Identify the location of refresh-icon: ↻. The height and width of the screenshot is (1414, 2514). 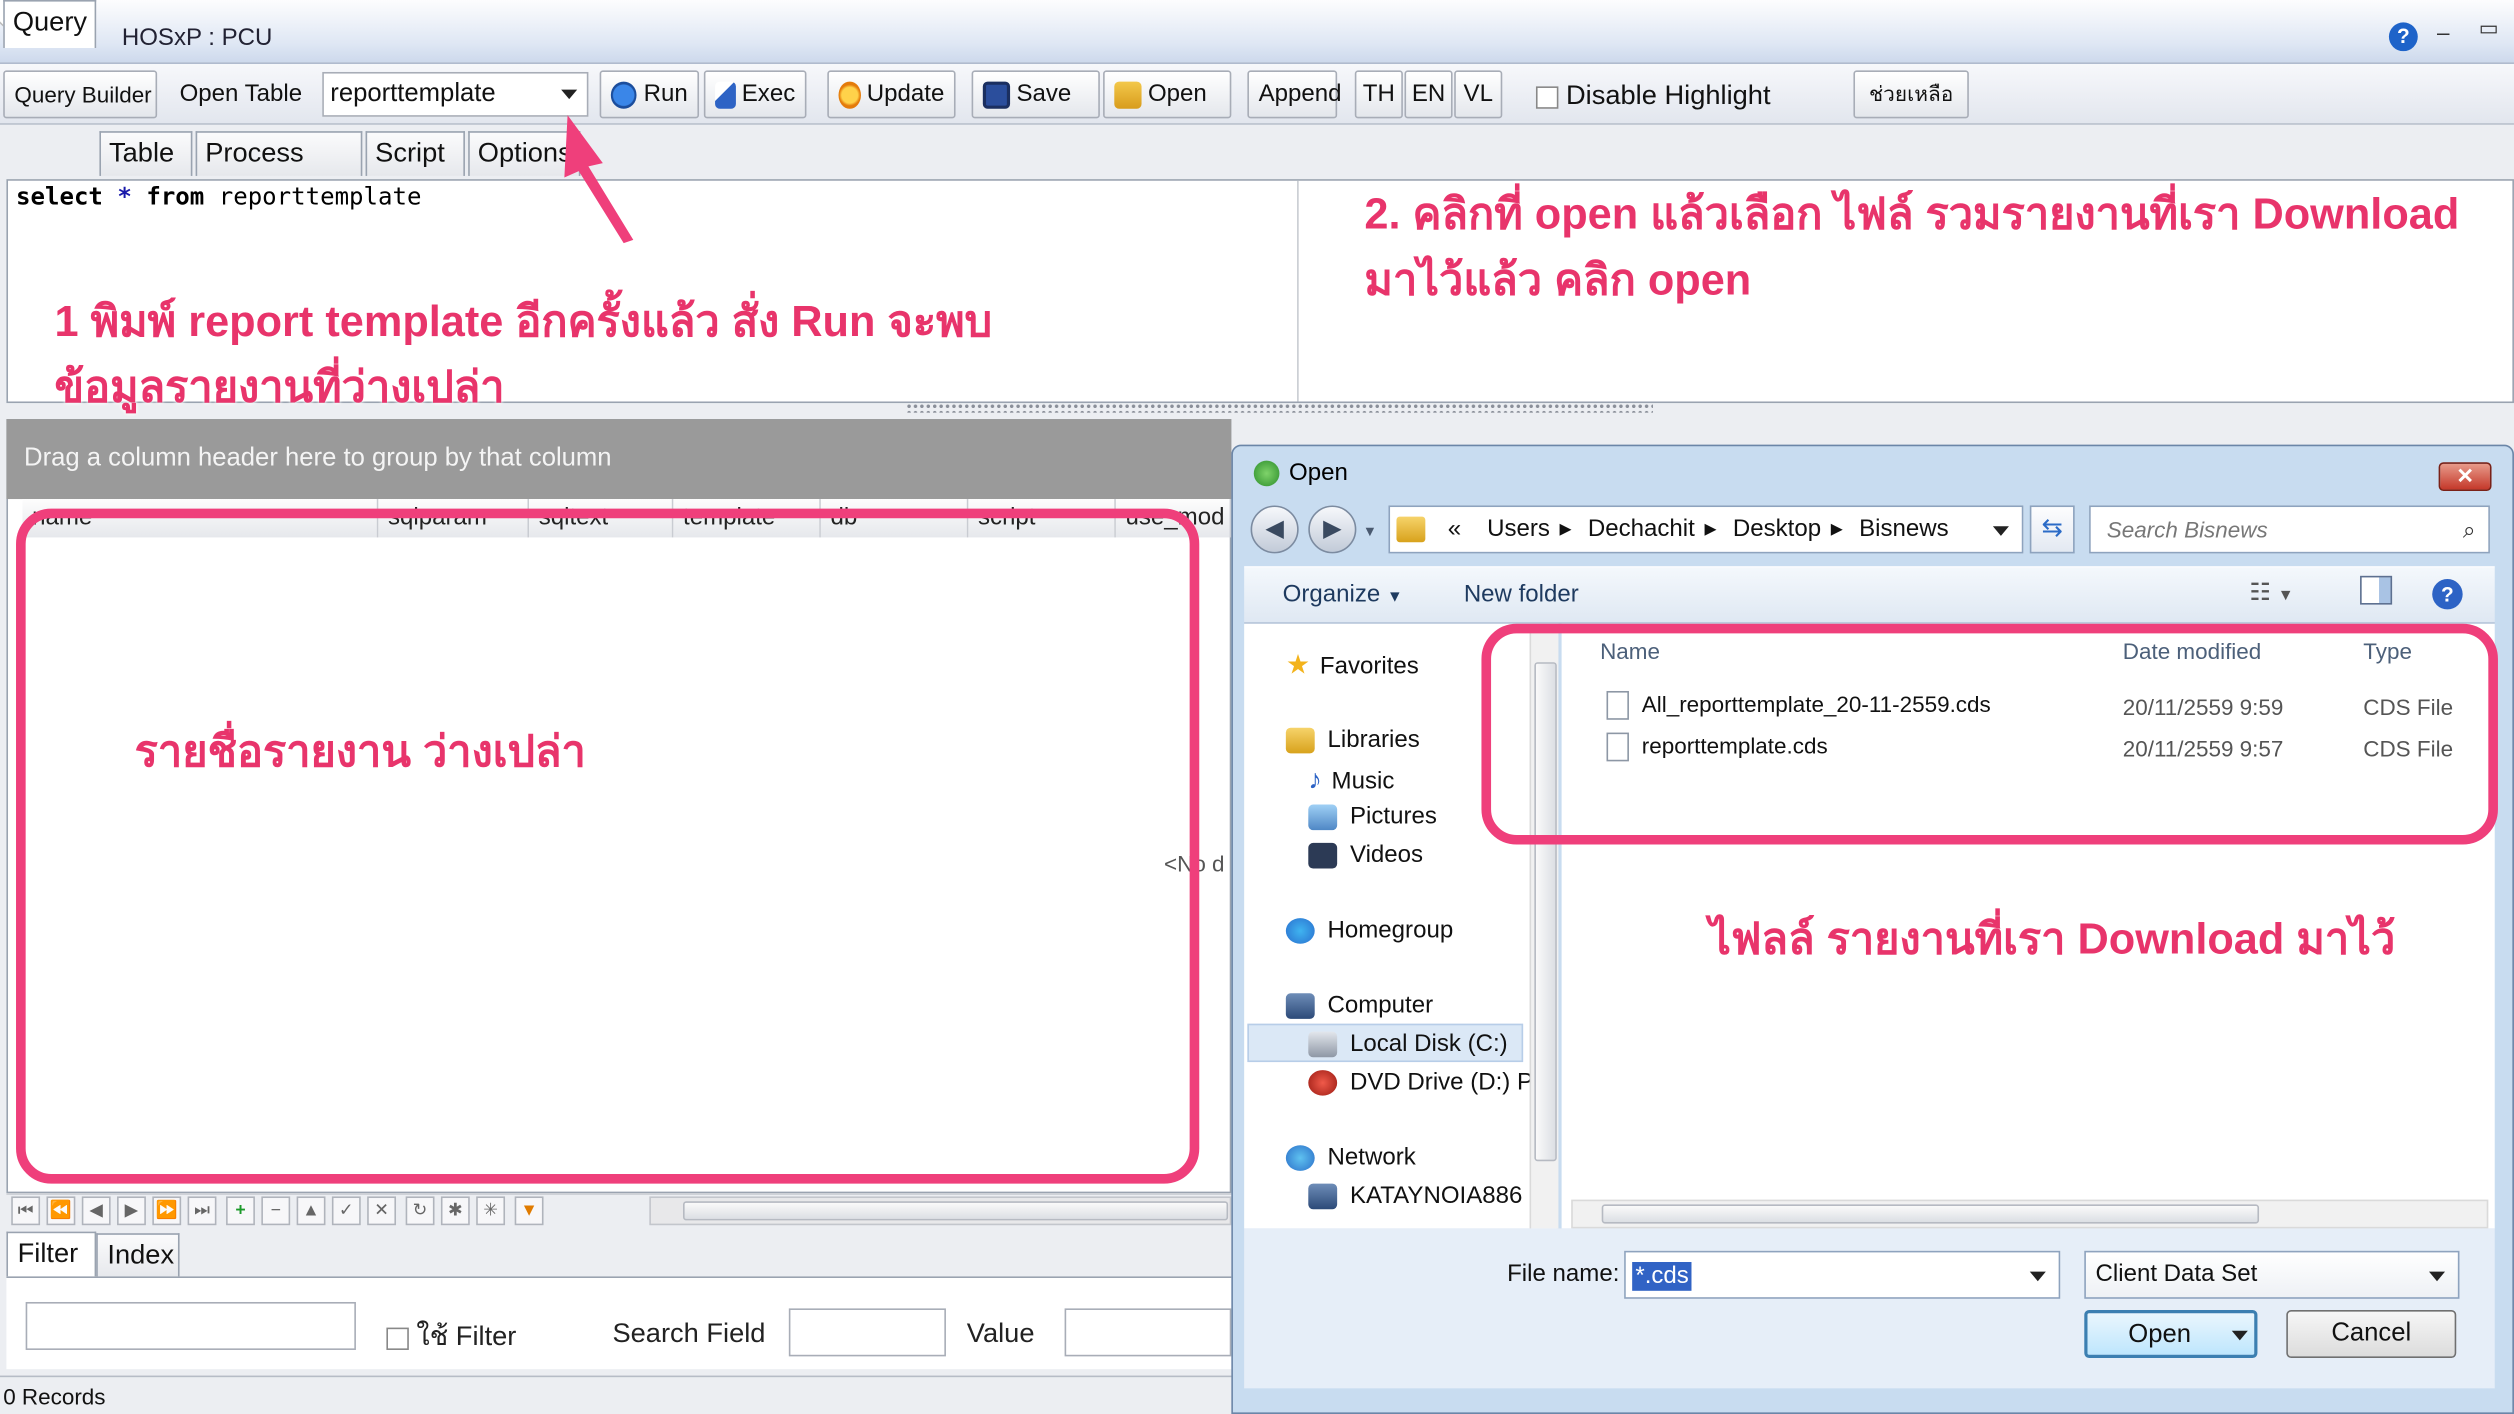
(420, 1211).